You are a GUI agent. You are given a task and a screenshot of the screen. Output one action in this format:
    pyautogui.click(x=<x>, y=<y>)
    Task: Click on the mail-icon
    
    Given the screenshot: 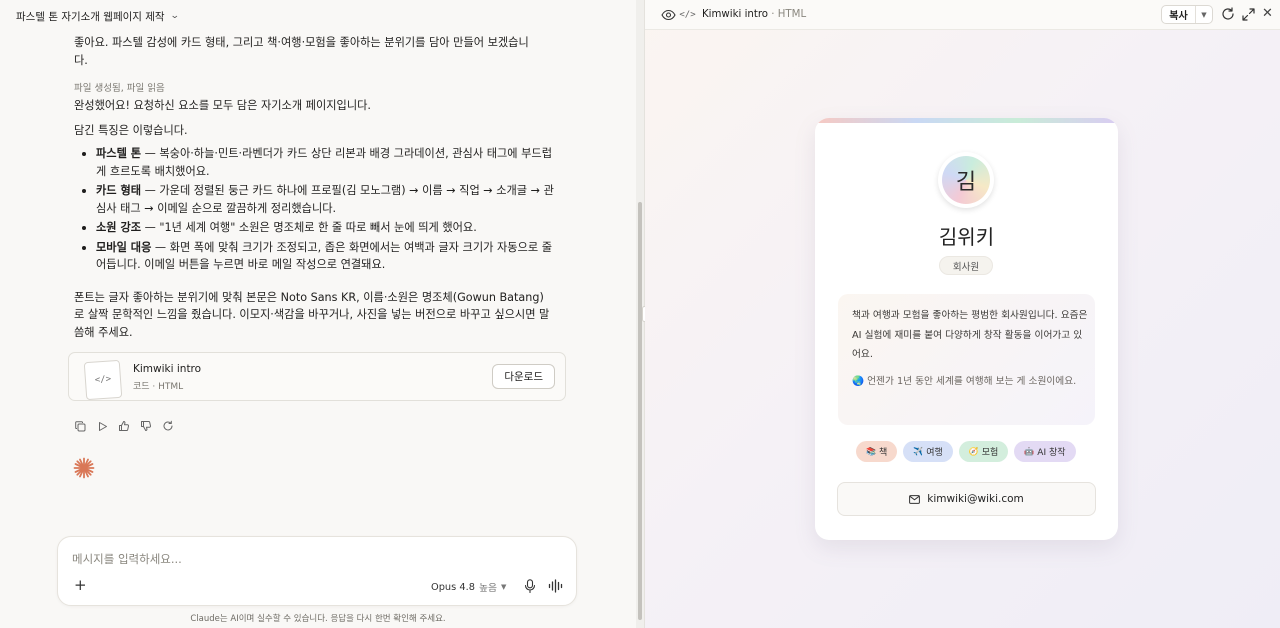 What is the action you would take?
    pyautogui.click(x=915, y=499)
    